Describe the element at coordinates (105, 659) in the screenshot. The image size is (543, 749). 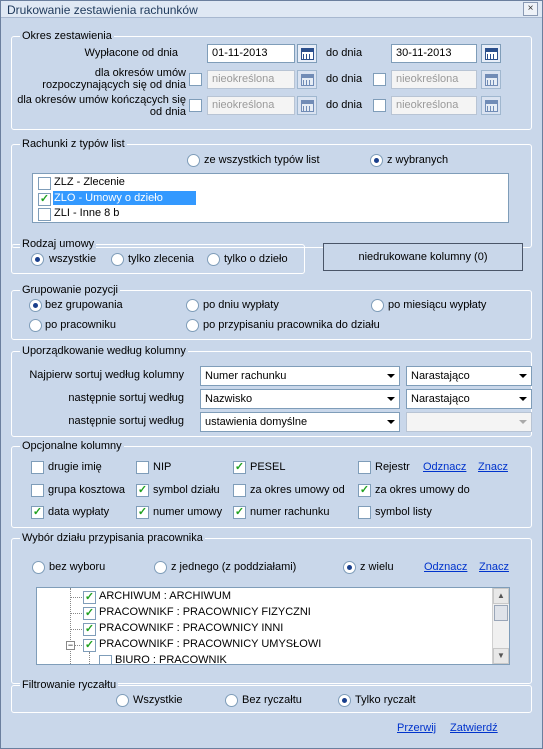
I see `tree-checkbox` at that location.